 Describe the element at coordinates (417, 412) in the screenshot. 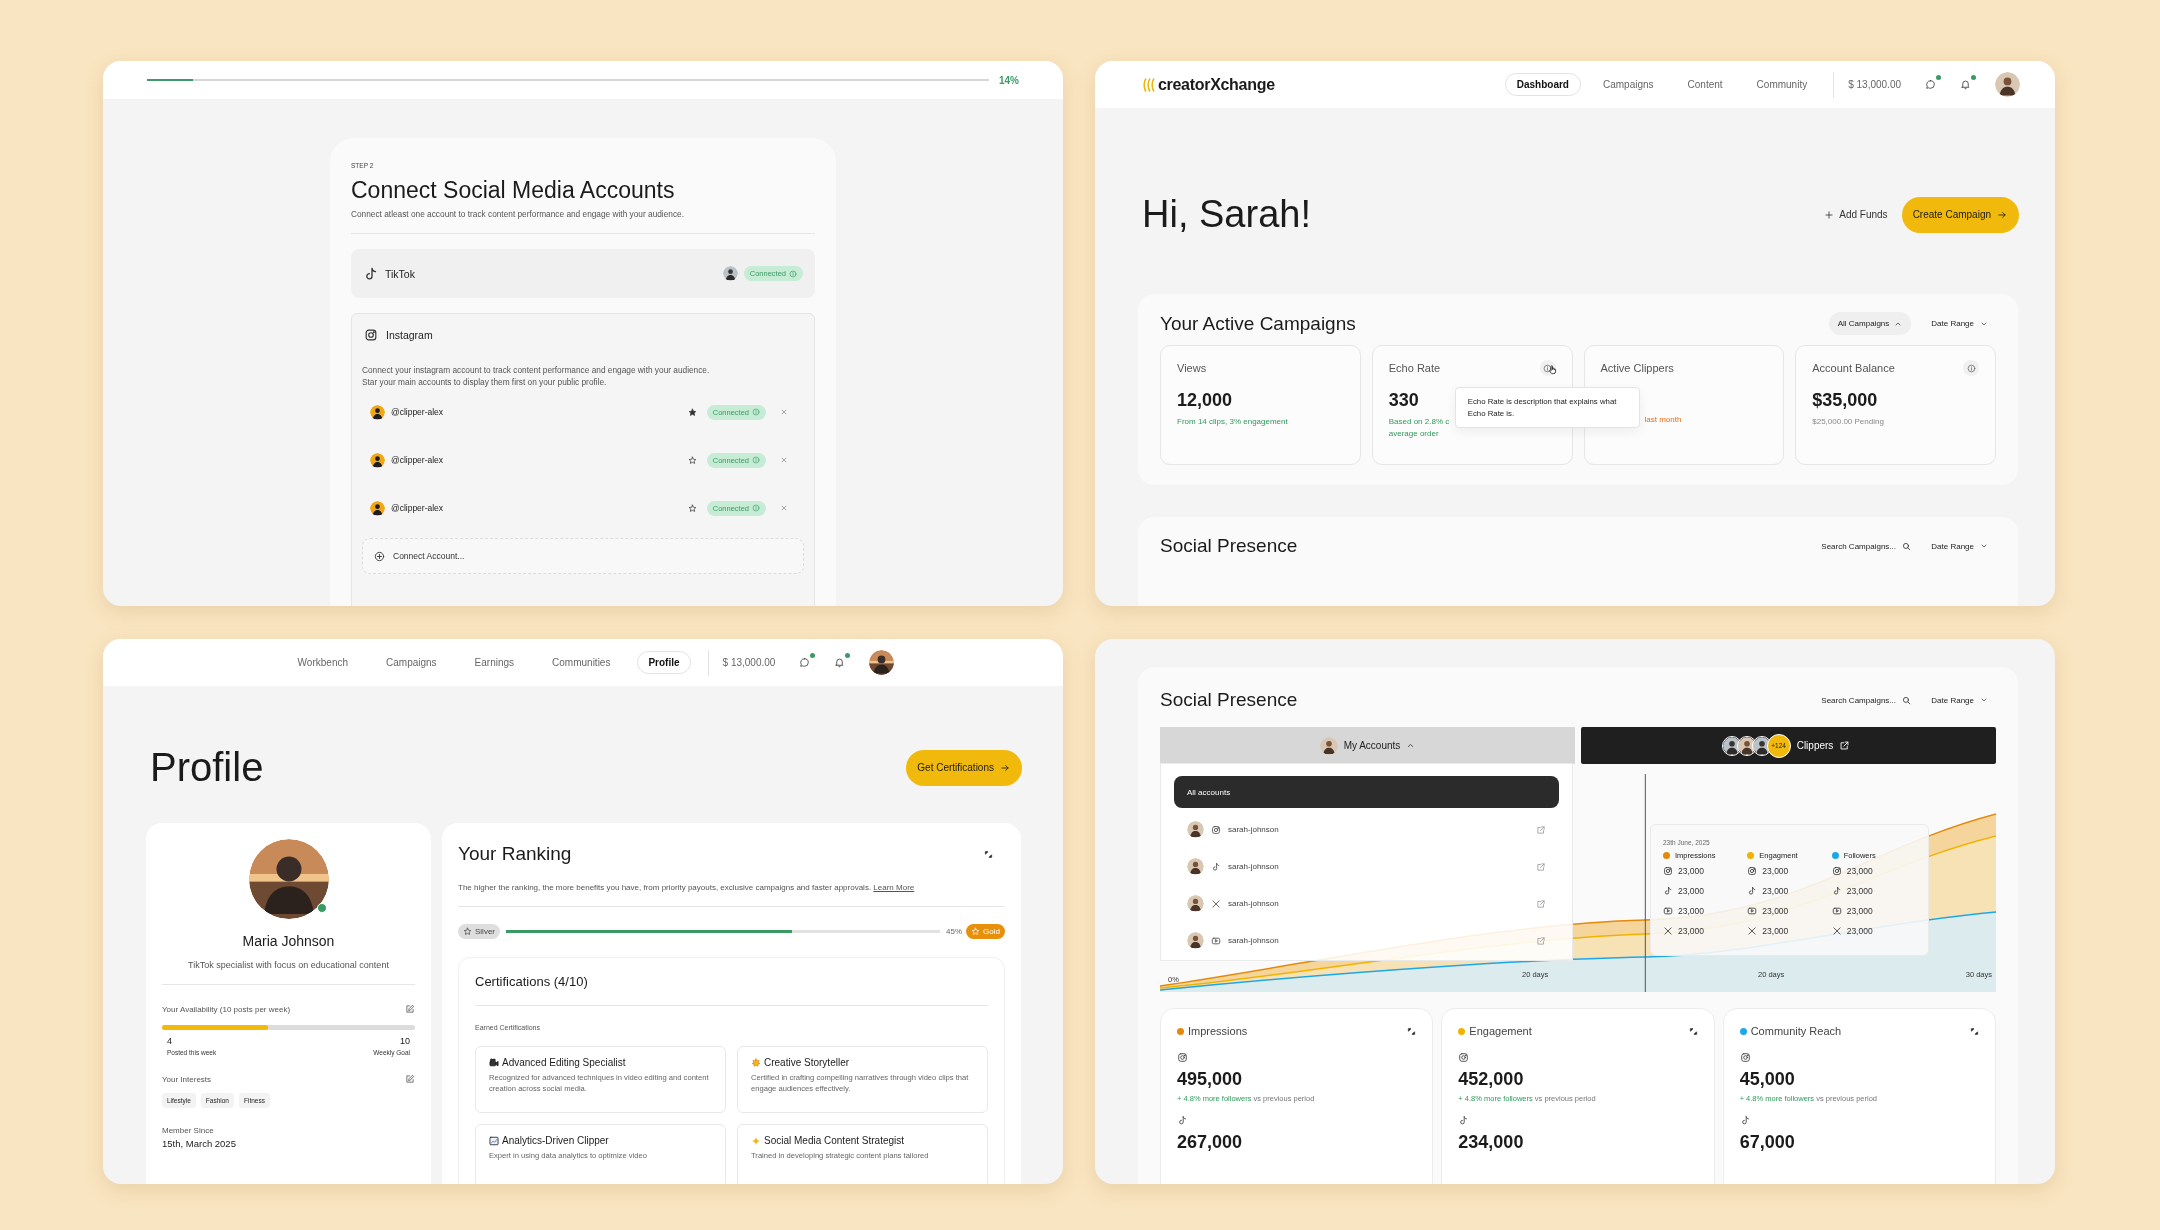

I see `account-handle: @clipper-alex` at that location.